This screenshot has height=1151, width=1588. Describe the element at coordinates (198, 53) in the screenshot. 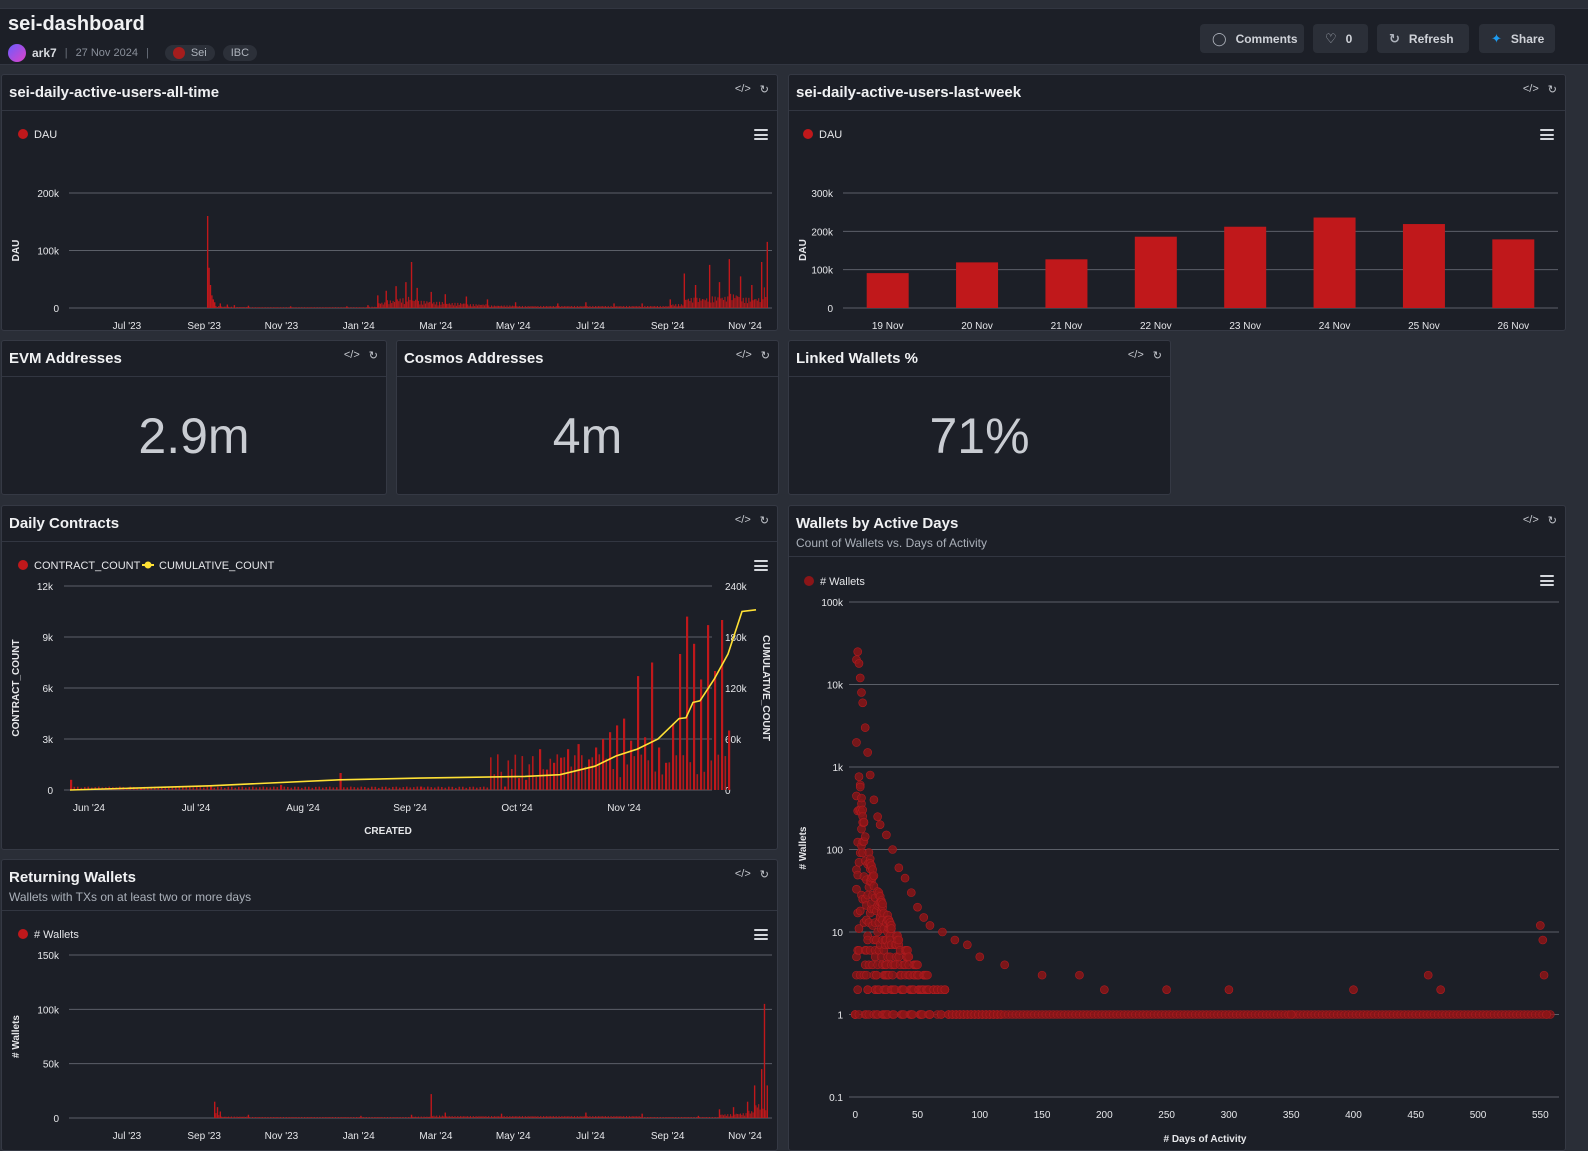

I see `tag-label: Sei` at that location.